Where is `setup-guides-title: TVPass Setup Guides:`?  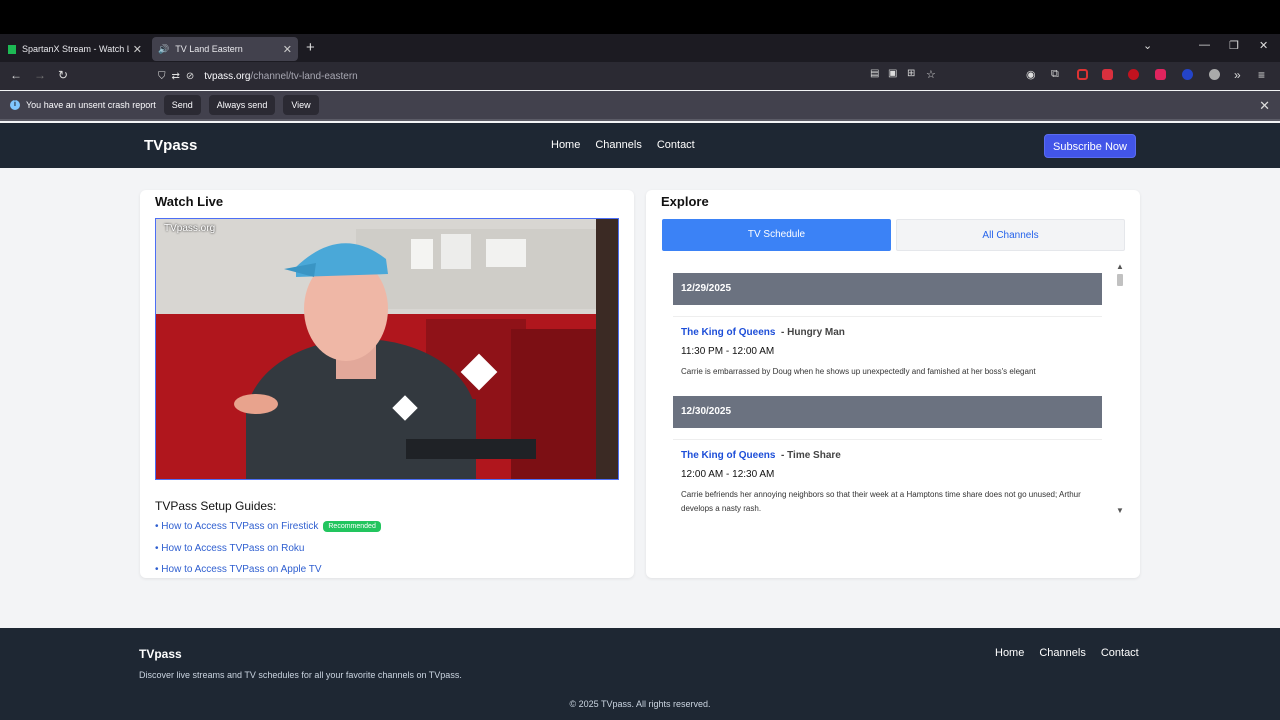
setup-guides-title: TVPass Setup Guides: is located at coordinates (216, 506).